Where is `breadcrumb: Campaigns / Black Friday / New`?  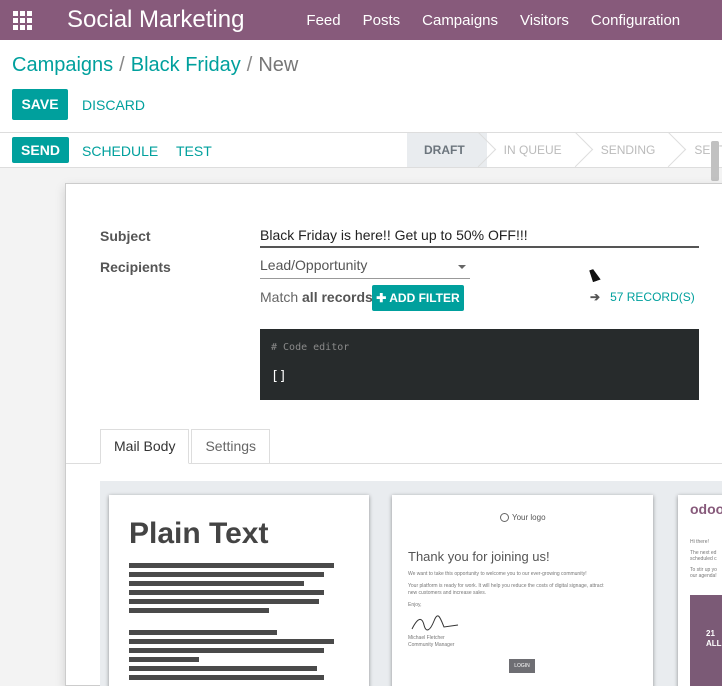
breadcrumb: Campaigns / Black Friday / New is located at coordinates (155, 65).